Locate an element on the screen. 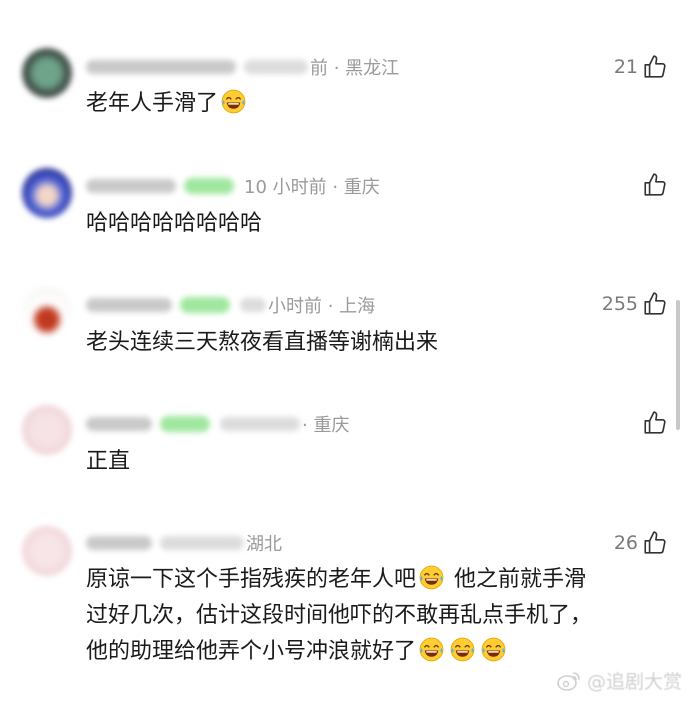  comment-line: 过好几次，估计这段时间他吓的不敢再乱点手机了， is located at coordinates (376, 616).